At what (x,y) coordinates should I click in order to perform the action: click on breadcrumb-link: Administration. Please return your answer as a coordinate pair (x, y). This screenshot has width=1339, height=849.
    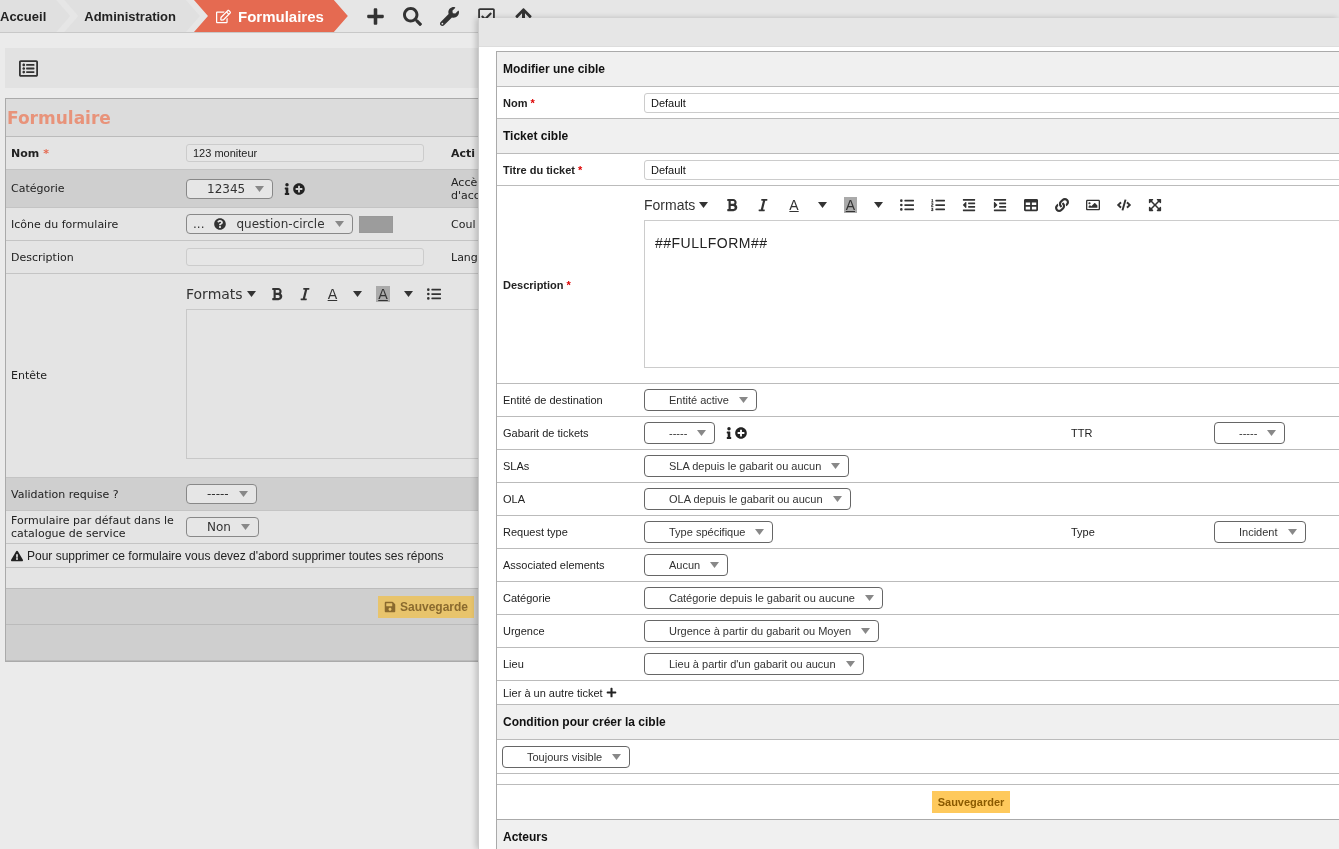
    Looking at the image, I should click on (132, 16).